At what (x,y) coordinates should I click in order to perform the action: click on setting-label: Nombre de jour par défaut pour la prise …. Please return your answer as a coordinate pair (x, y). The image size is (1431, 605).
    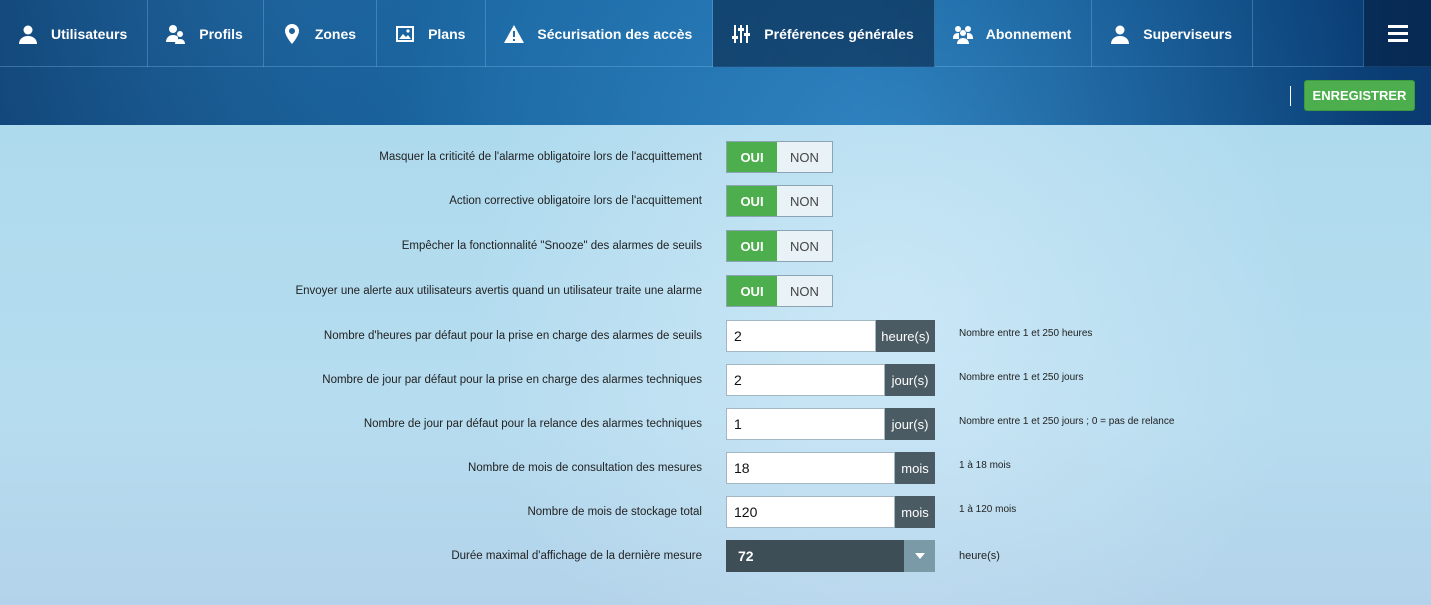
    Looking at the image, I should click on (512, 380).